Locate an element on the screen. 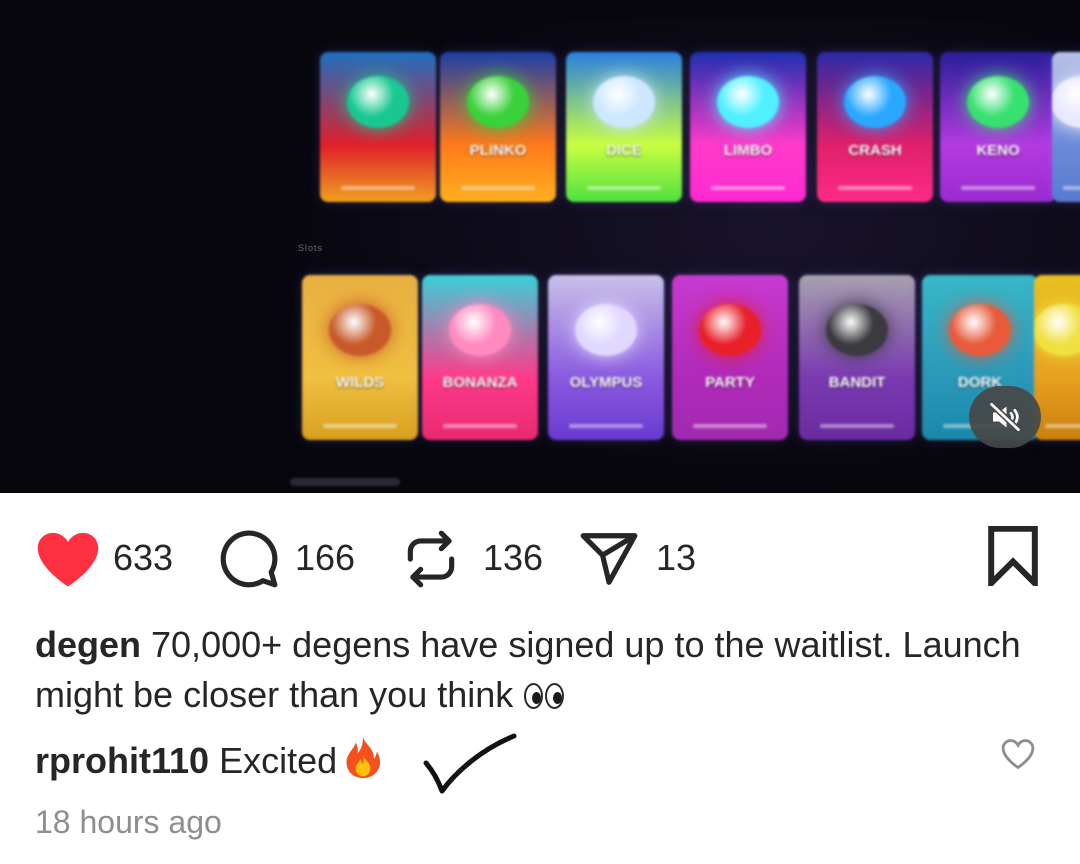 The width and height of the screenshot is (1080, 864). game-card: WILDS is located at coordinates (360, 357).